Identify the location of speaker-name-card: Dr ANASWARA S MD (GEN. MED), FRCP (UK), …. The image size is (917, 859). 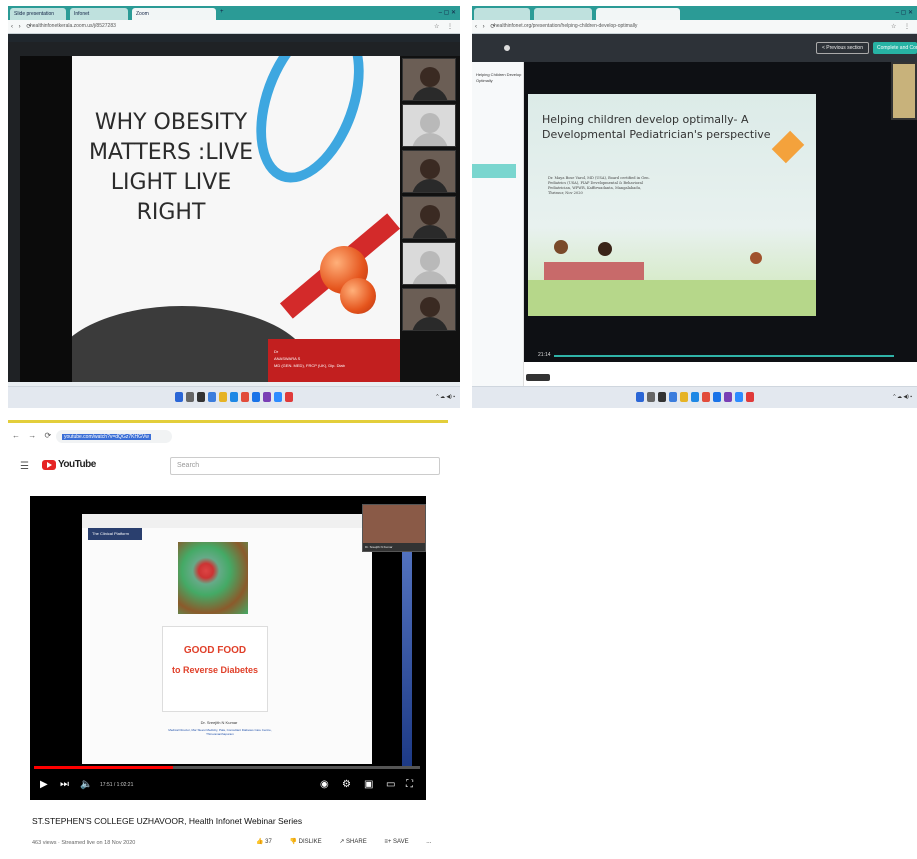
(334, 360).